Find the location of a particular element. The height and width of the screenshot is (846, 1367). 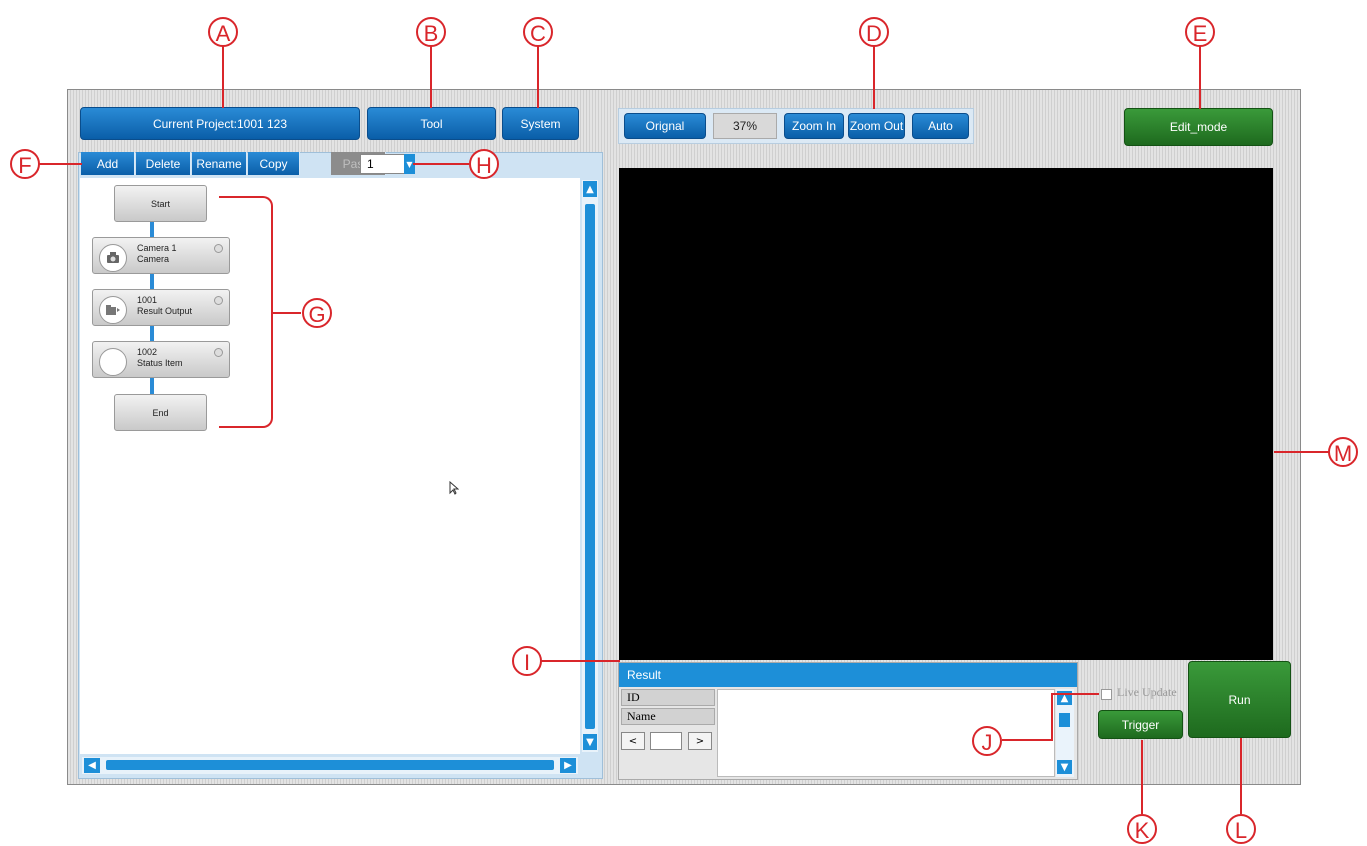

live-update-label: Live Update is located at coordinates (1147, 692).